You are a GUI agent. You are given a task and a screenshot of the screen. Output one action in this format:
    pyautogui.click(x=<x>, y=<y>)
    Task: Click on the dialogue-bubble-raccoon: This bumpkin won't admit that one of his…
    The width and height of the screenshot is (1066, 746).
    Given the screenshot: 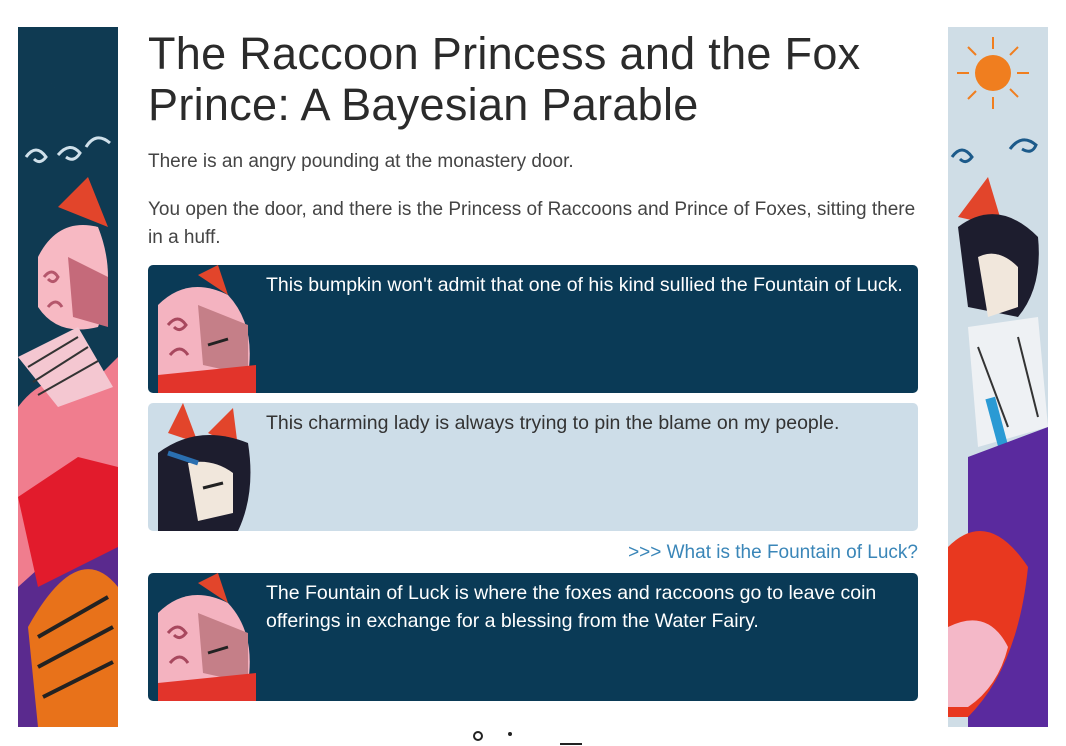 What is the action you would take?
    pyautogui.click(x=533, y=329)
    